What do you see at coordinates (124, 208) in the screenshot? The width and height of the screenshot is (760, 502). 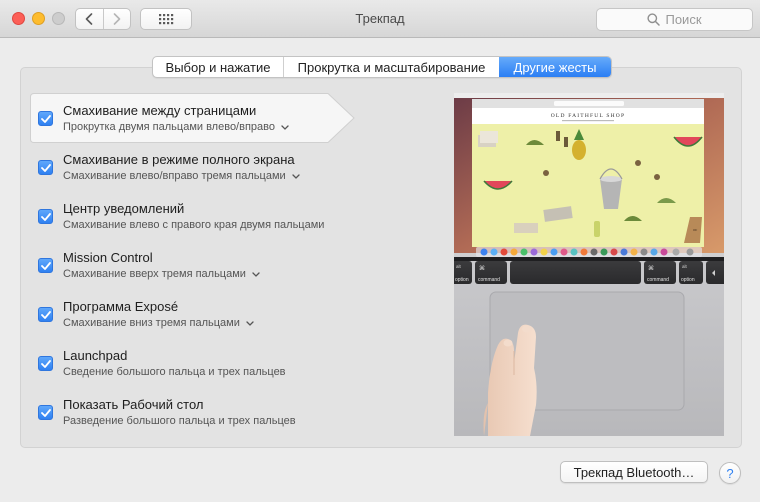 I see `gesture-title: Центр уведомлений` at bounding box center [124, 208].